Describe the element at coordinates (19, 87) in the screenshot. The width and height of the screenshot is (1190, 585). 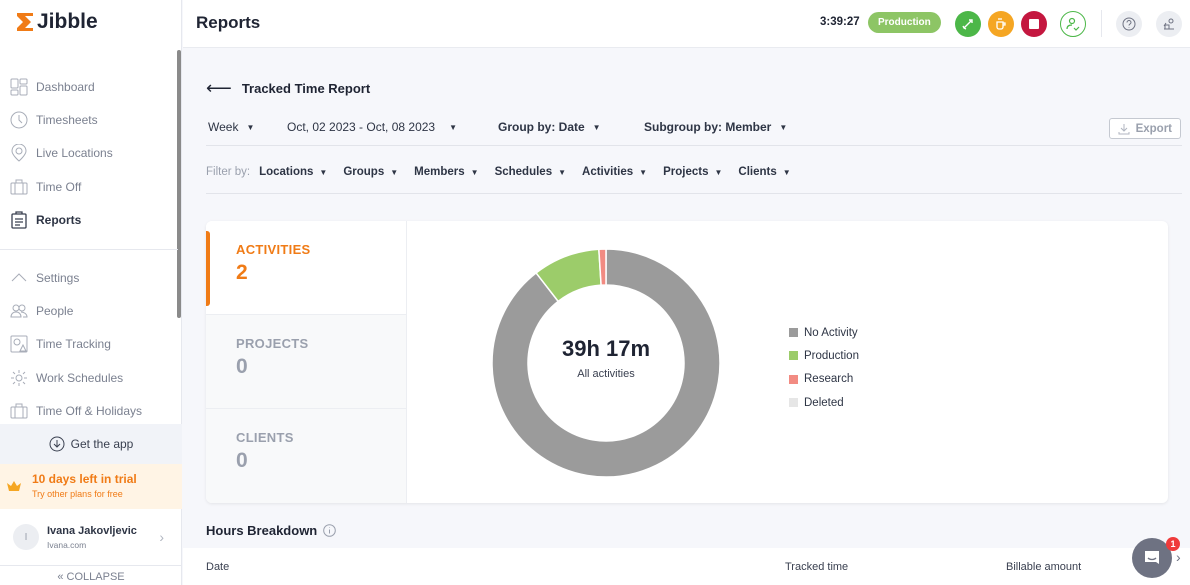
I see `dashboard-icon` at that location.